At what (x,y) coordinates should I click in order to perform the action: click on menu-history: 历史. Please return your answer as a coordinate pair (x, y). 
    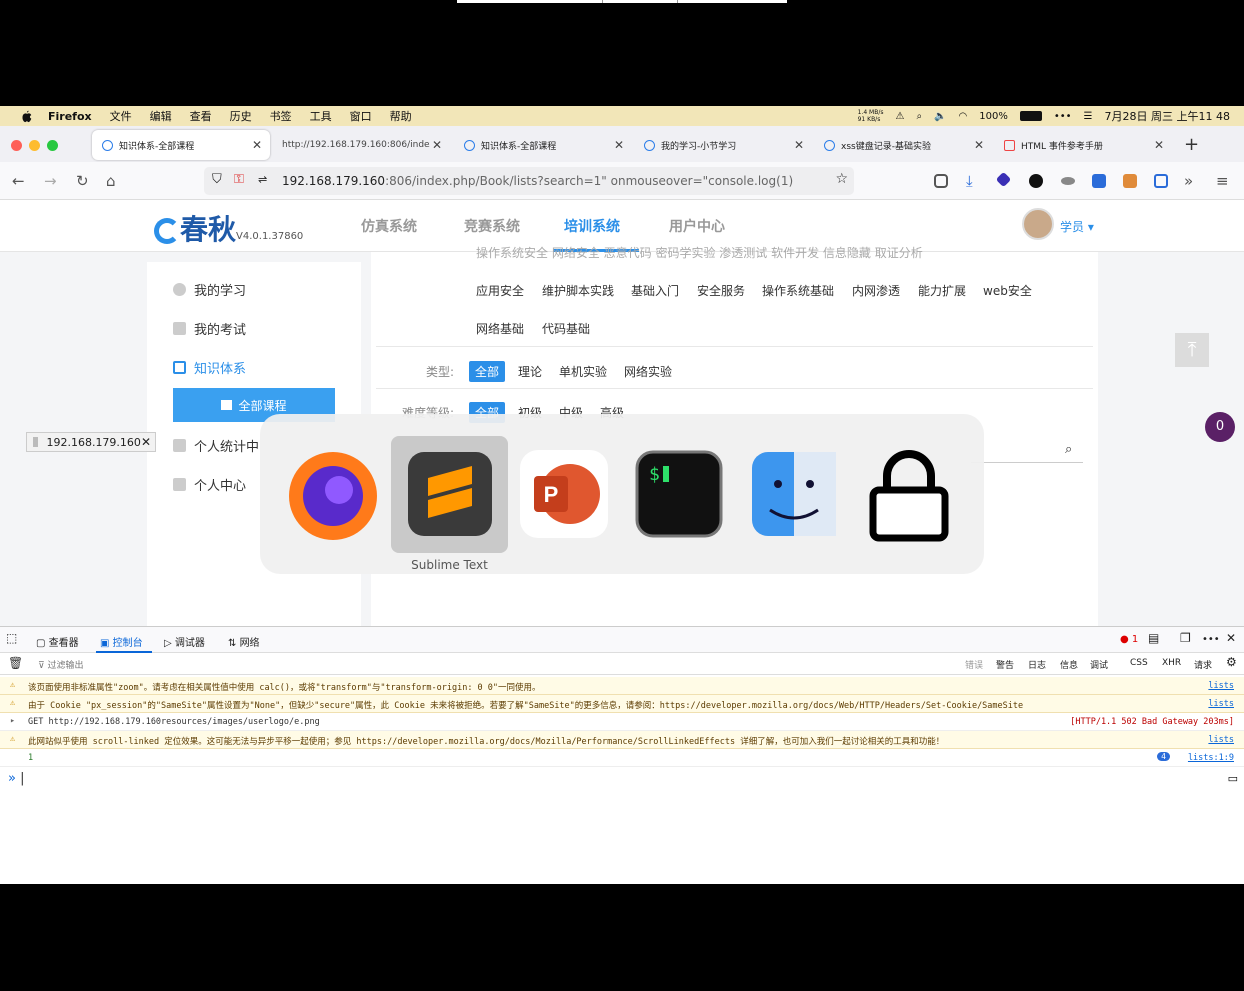
    Looking at the image, I should click on (241, 116).